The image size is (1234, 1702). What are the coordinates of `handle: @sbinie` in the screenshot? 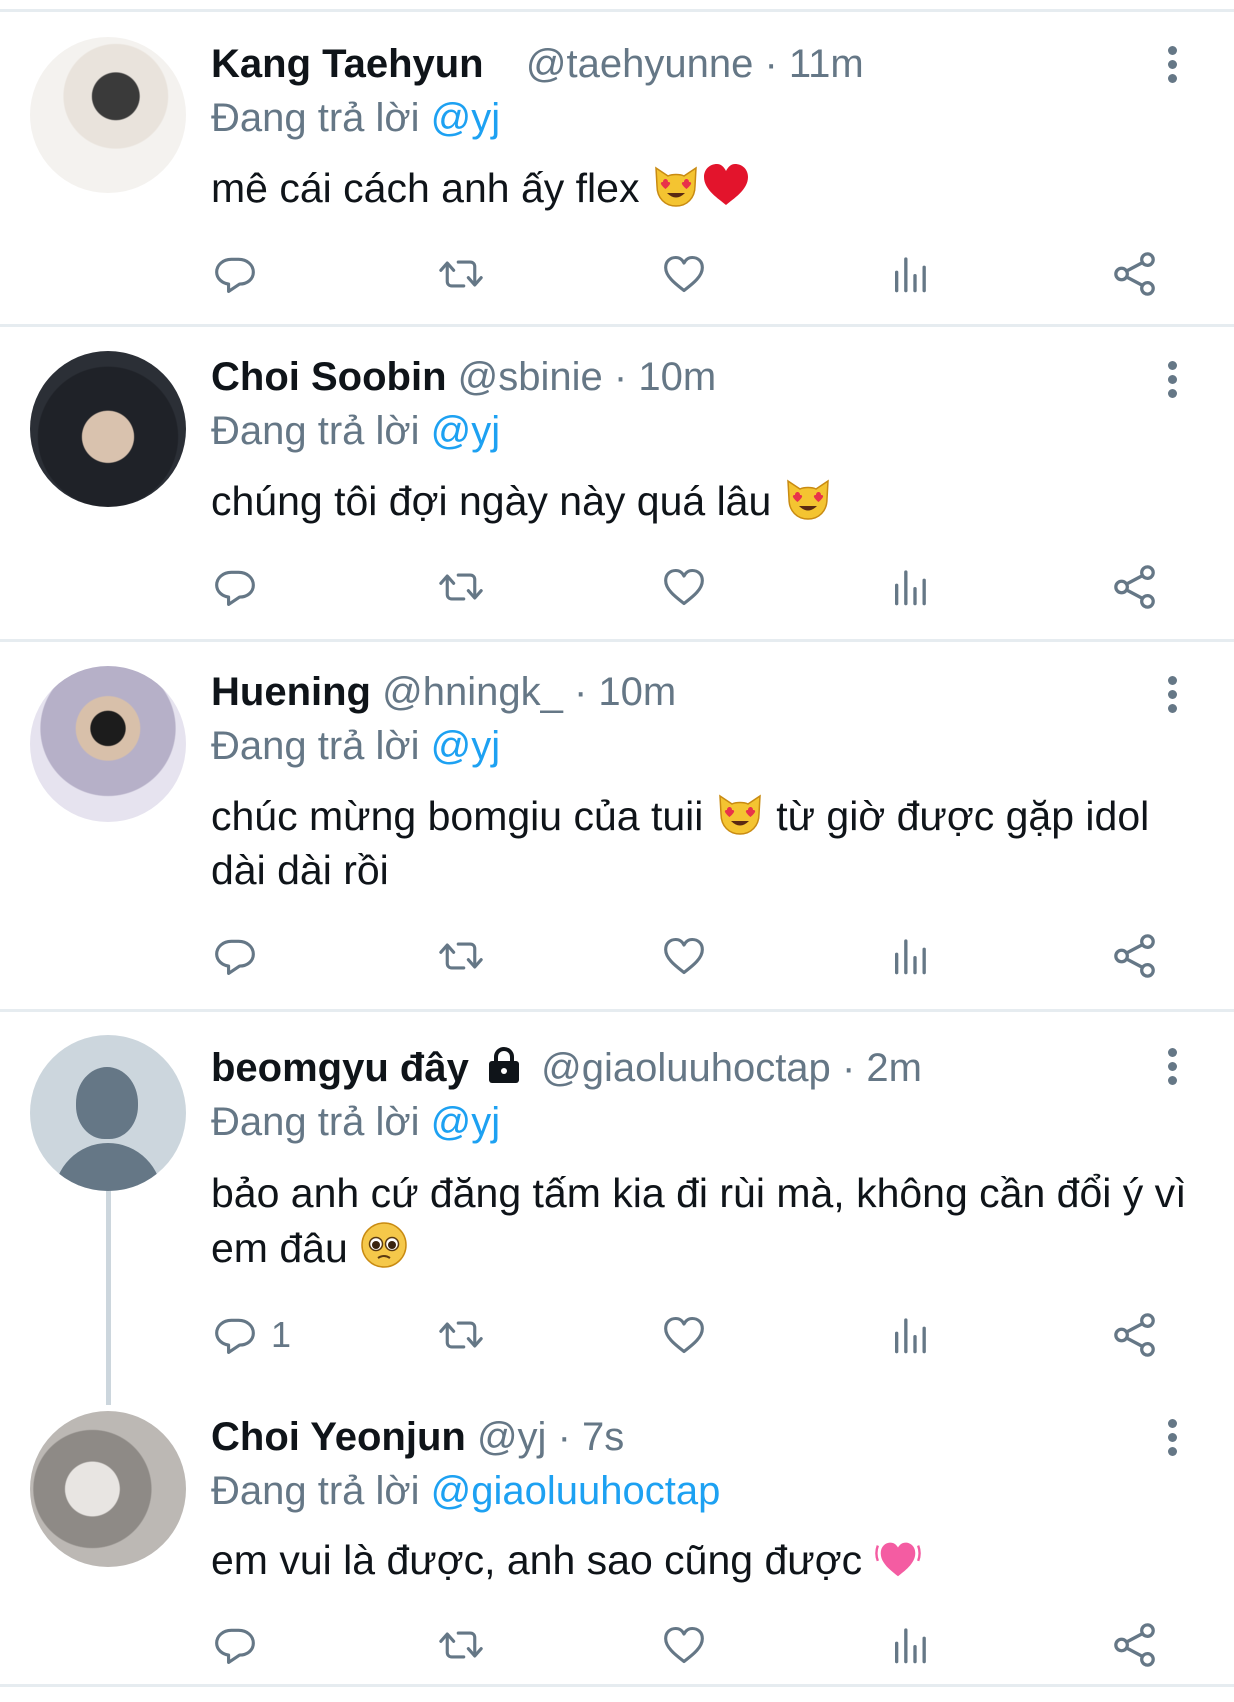 It's located at (530, 377).